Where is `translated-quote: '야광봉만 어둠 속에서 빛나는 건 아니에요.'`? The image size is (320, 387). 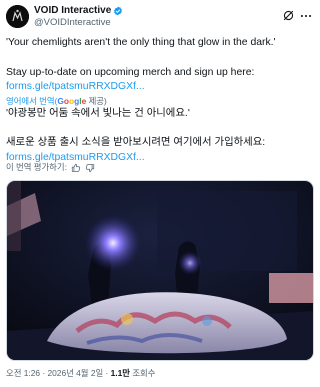 translated-quote: '야광봉만 어둠 속에서 빛나는 건 아니에요.' is located at coordinates (98, 113).